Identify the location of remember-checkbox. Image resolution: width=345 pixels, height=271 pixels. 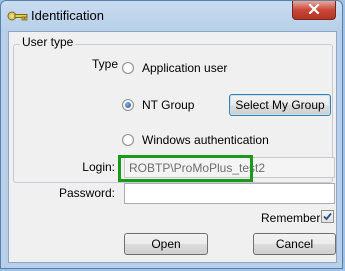
(327, 216).